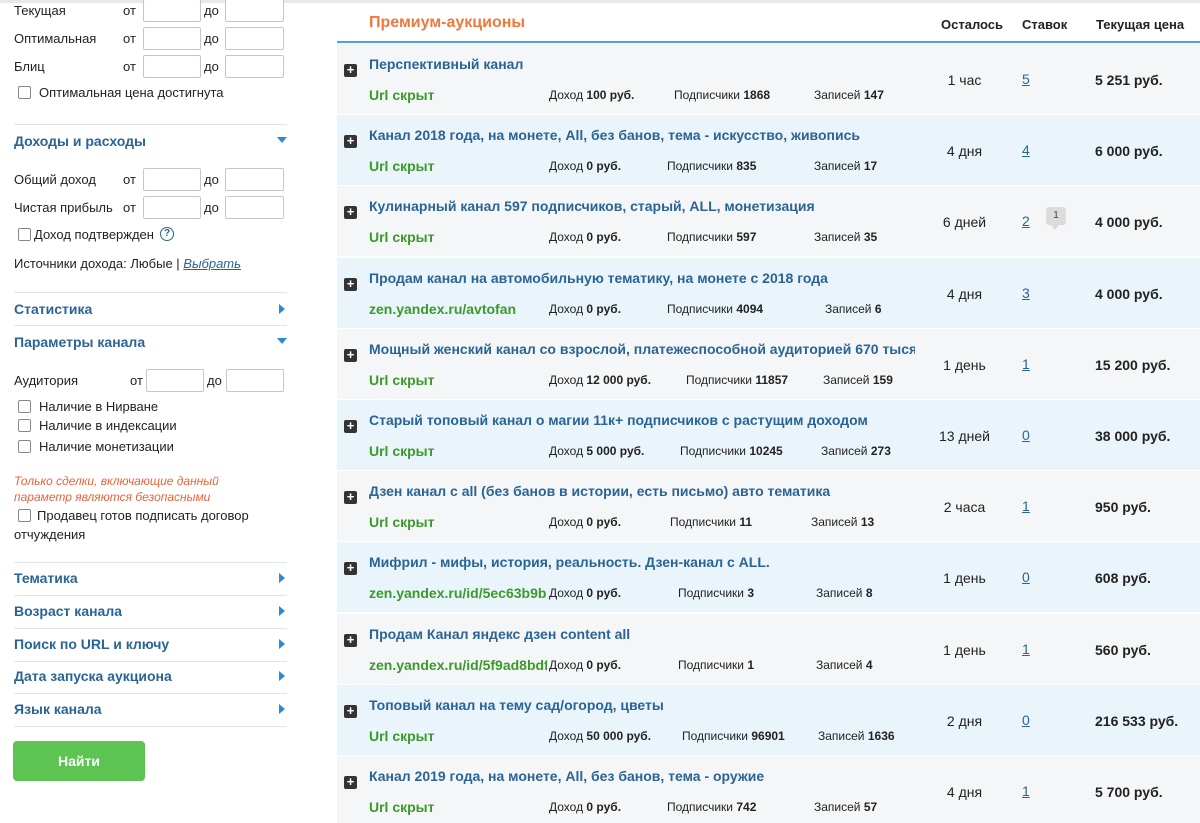  I want to click on section-title: Дата запуска аукциона, so click(93, 676).